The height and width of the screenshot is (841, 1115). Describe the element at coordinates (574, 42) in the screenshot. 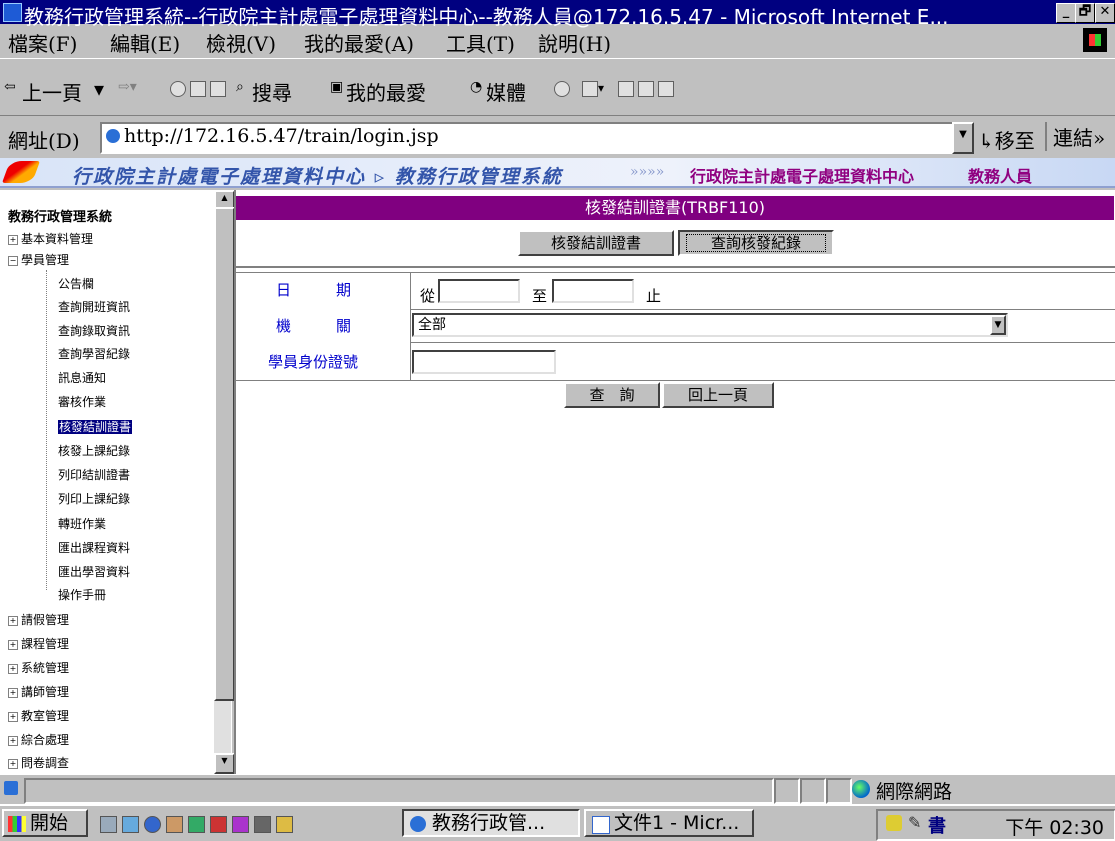

I see `menu-help: 說明(H)` at that location.